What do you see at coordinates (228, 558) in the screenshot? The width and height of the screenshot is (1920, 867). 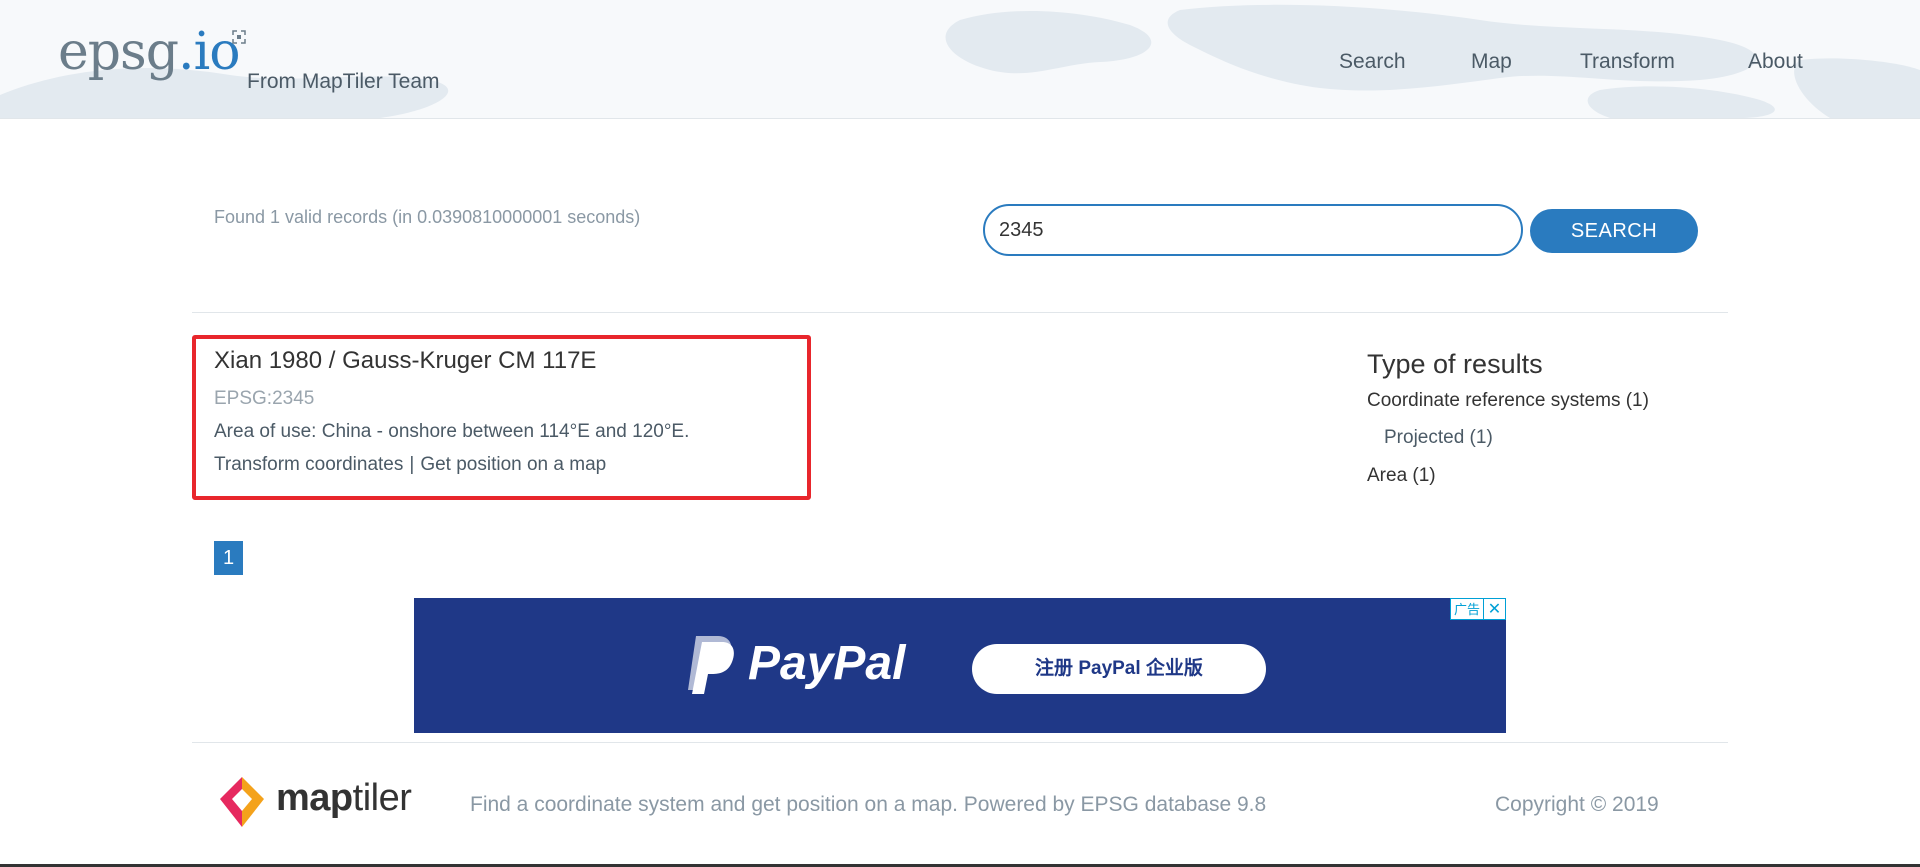 I see `pagination-page-1: 1` at bounding box center [228, 558].